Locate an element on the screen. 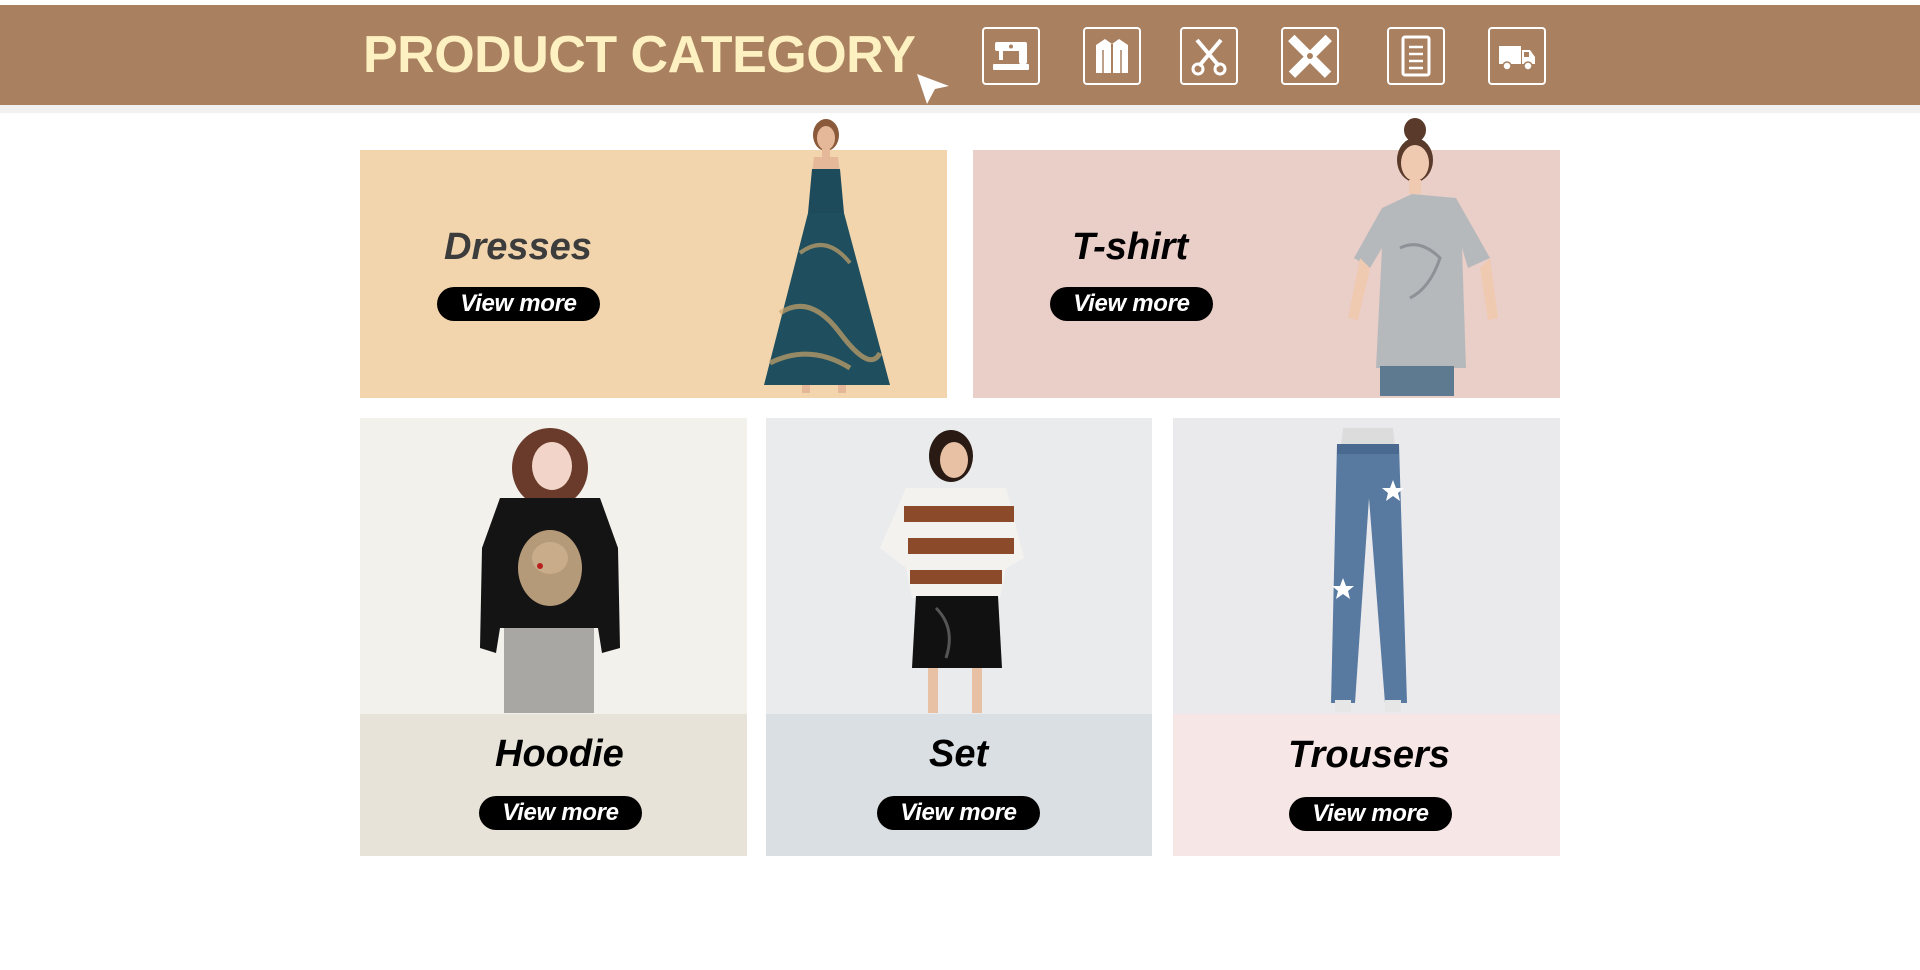  hoodie-title: Hoodie is located at coordinates (559, 754).